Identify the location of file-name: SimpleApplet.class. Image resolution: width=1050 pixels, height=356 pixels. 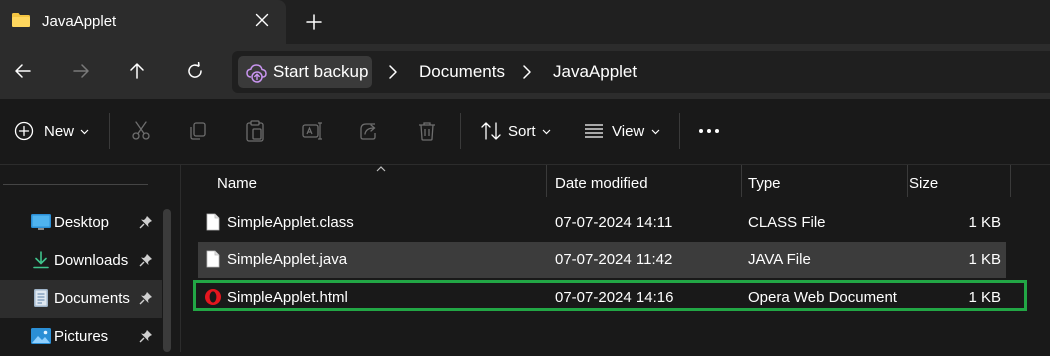
(290, 222).